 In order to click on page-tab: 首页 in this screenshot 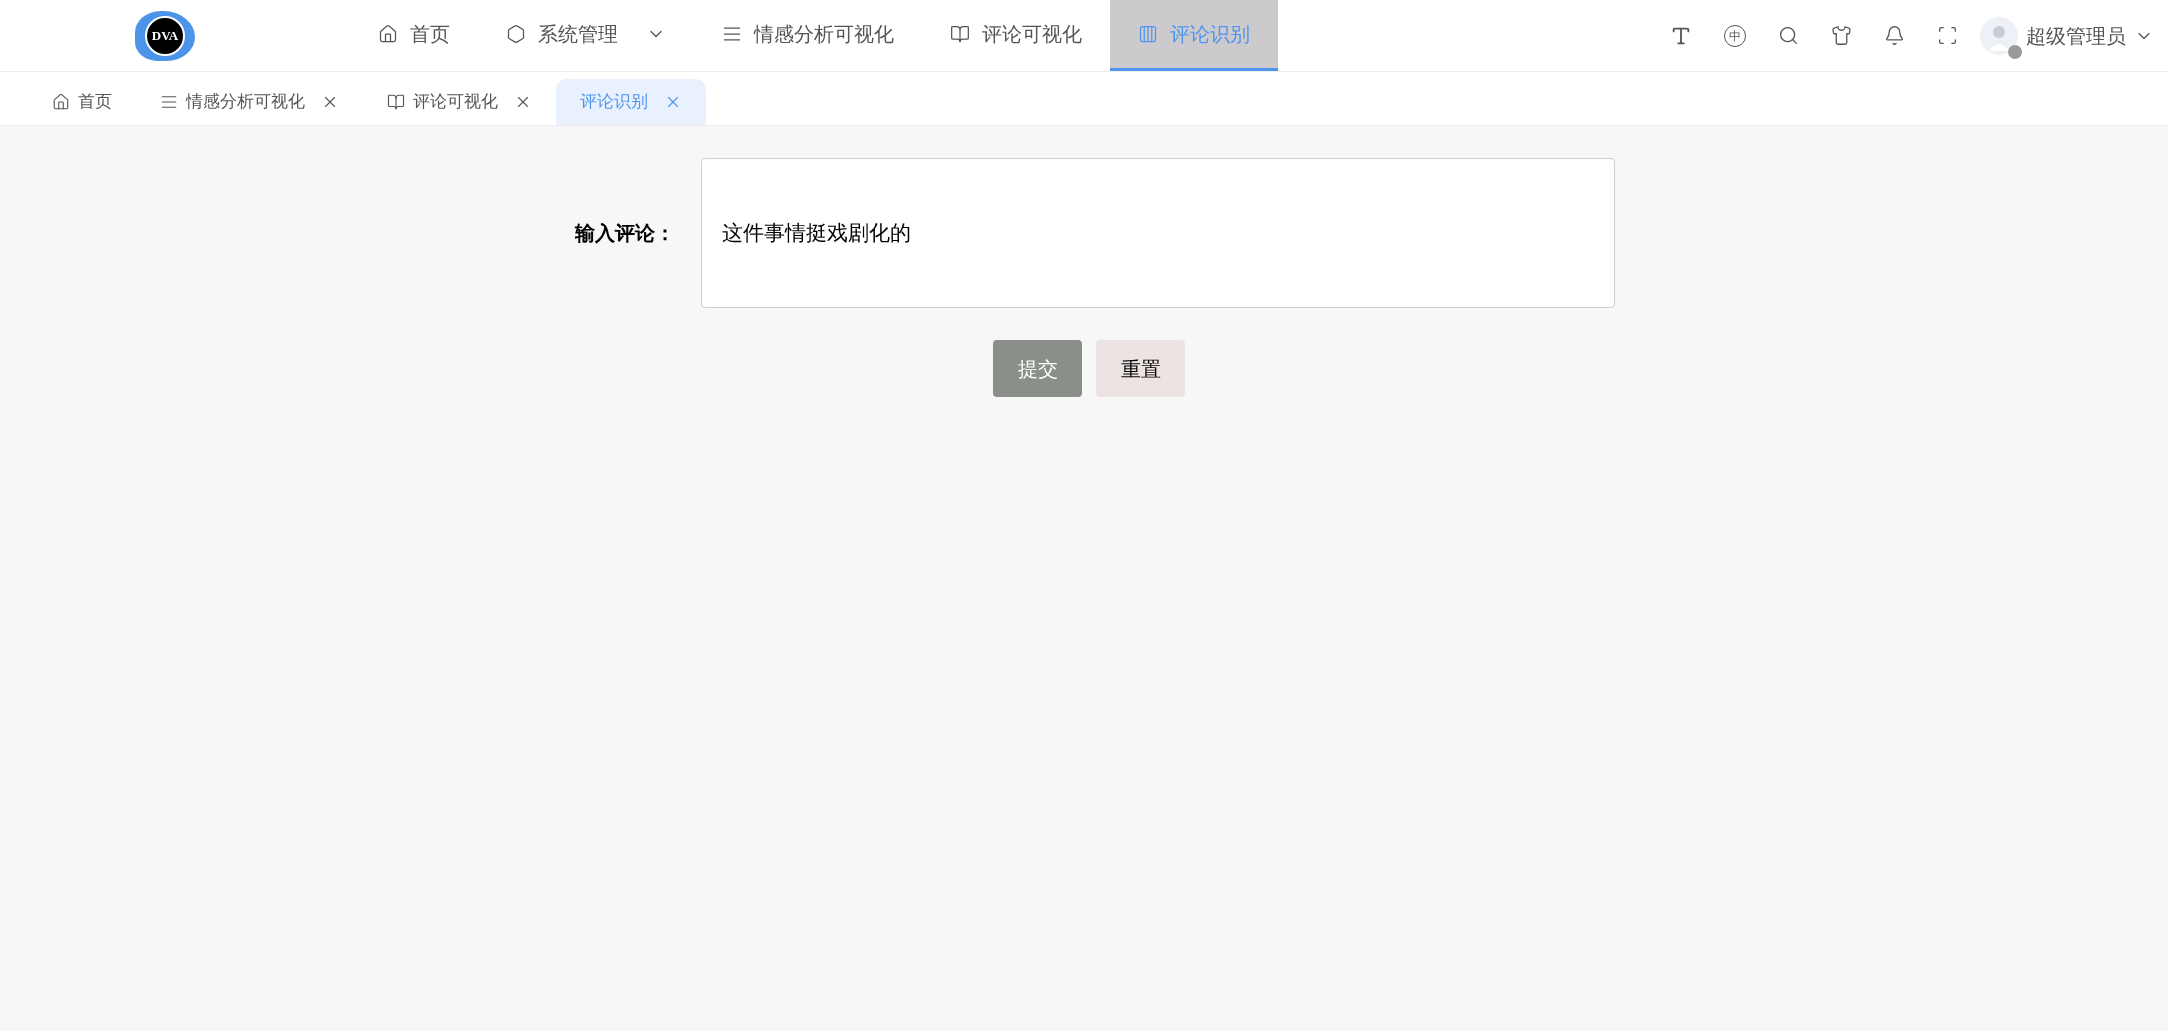, I will do `click(82, 102)`.